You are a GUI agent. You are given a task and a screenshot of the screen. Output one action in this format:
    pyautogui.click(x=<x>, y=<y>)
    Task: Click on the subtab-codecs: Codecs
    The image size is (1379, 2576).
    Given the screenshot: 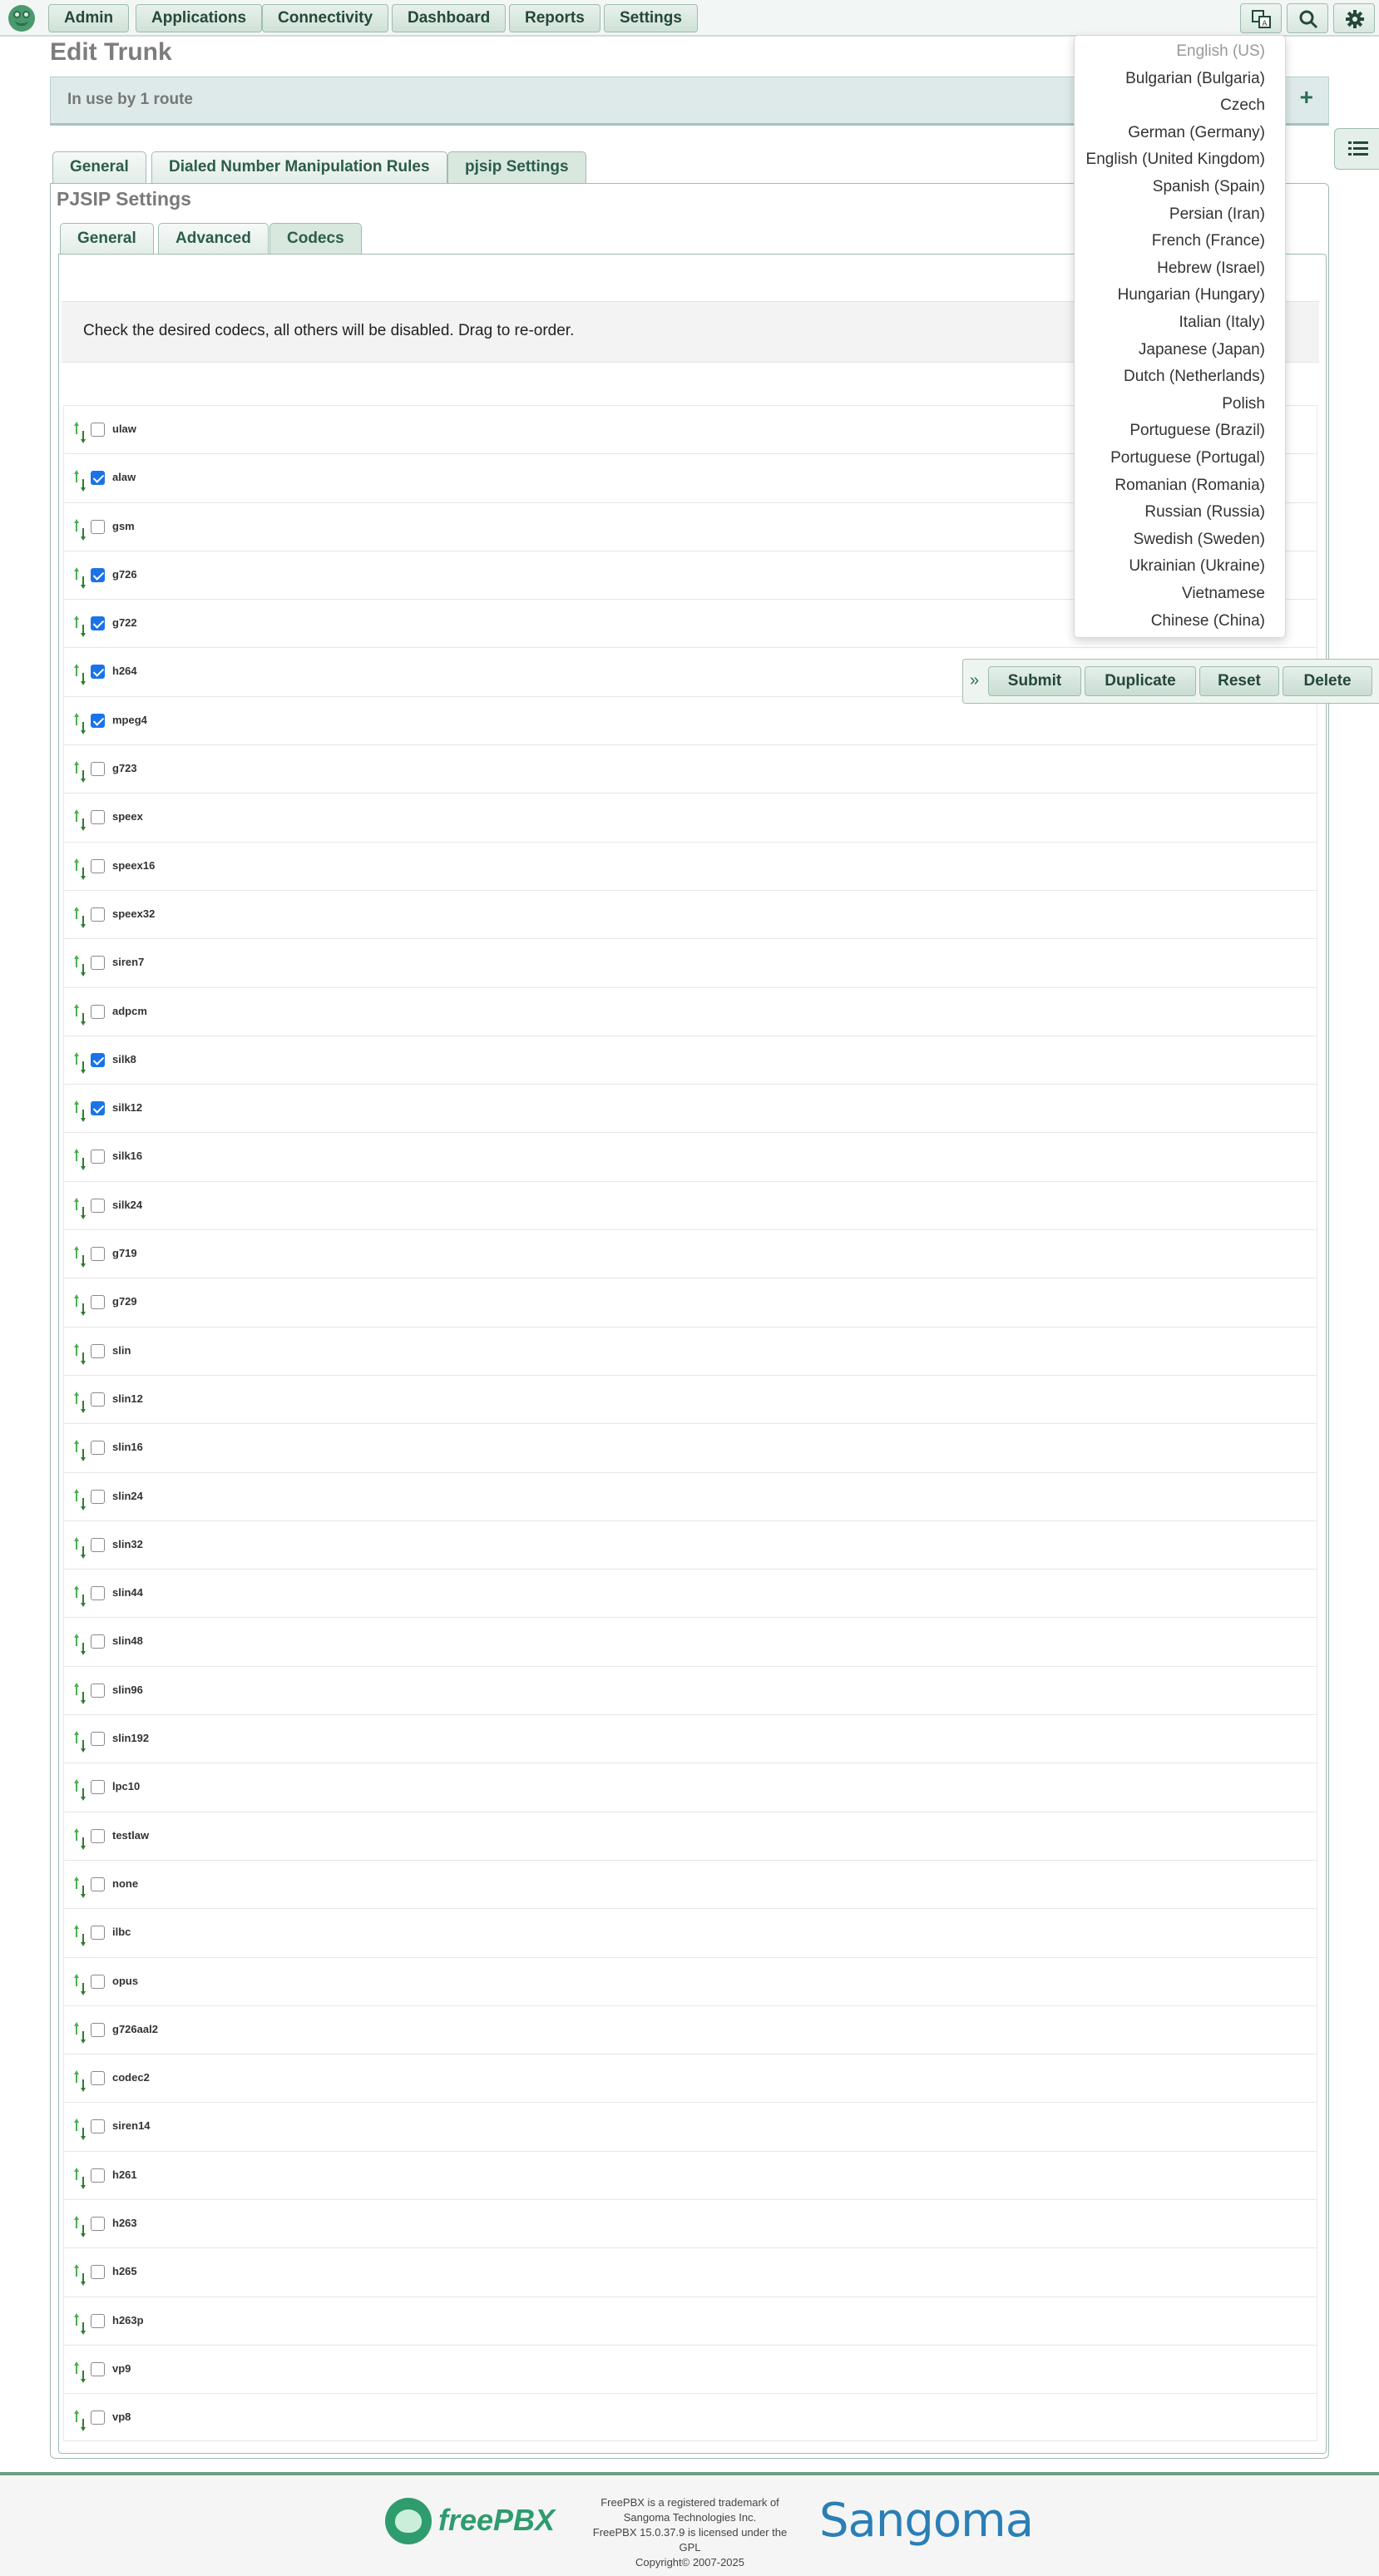 What is the action you would take?
    pyautogui.click(x=315, y=239)
    